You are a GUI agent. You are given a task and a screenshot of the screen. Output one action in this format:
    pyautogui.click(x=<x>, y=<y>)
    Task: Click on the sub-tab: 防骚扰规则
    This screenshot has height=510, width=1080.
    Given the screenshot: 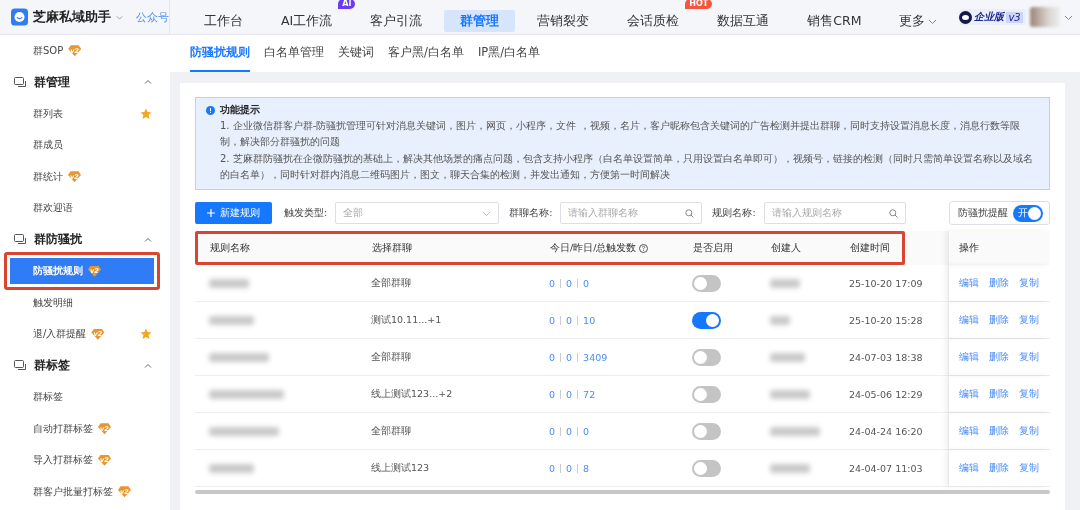 What is the action you would take?
    pyautogui.click(x=220, y=53)
    